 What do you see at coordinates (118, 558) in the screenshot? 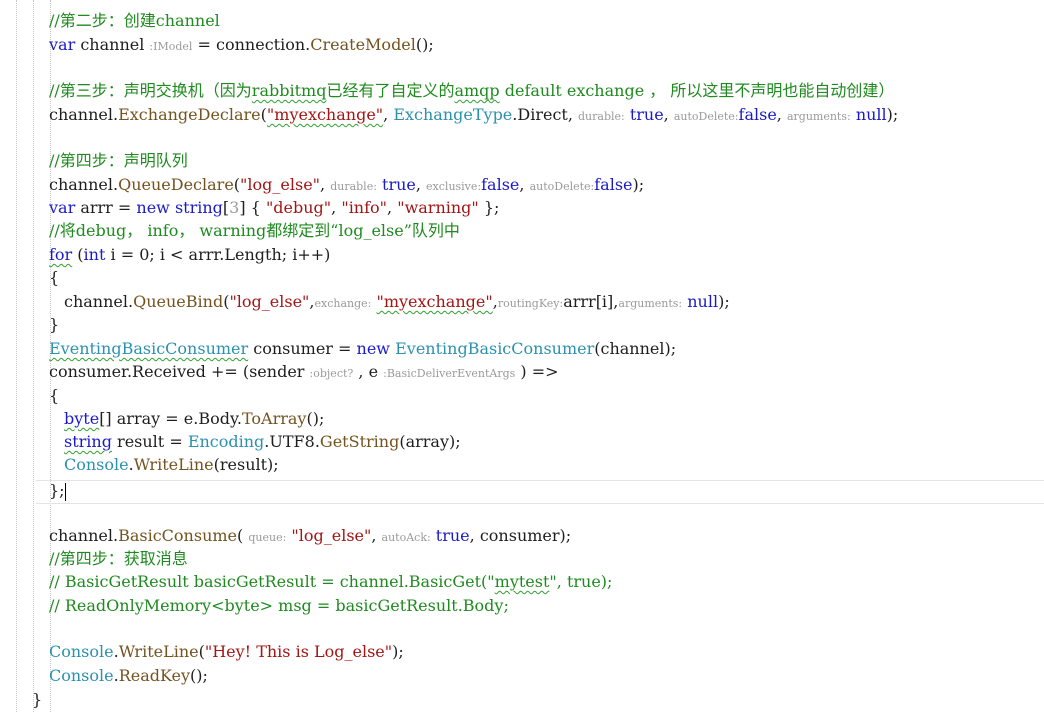
I see `code-line: //第四步：获取消息` at bounding box center [118, 558].